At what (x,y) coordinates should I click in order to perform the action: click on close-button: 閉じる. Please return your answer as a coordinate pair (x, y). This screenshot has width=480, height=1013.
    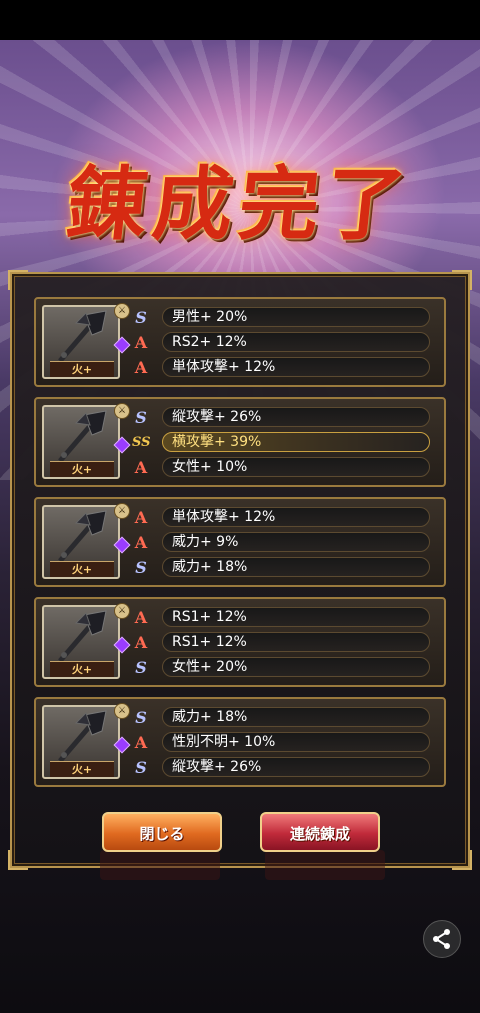
    Looking at the image, I should click on (162, 832).